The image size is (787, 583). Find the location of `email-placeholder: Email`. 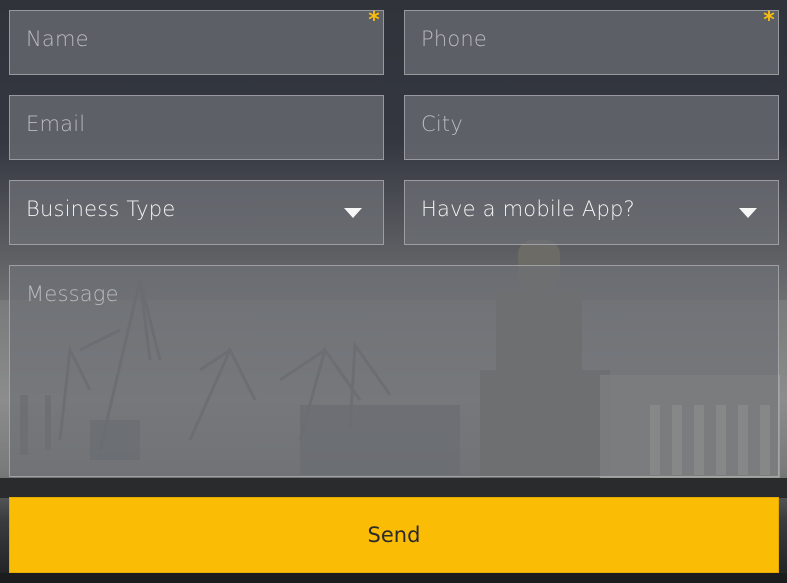

email-placeholder: Email is located at coordinates (56, 124).